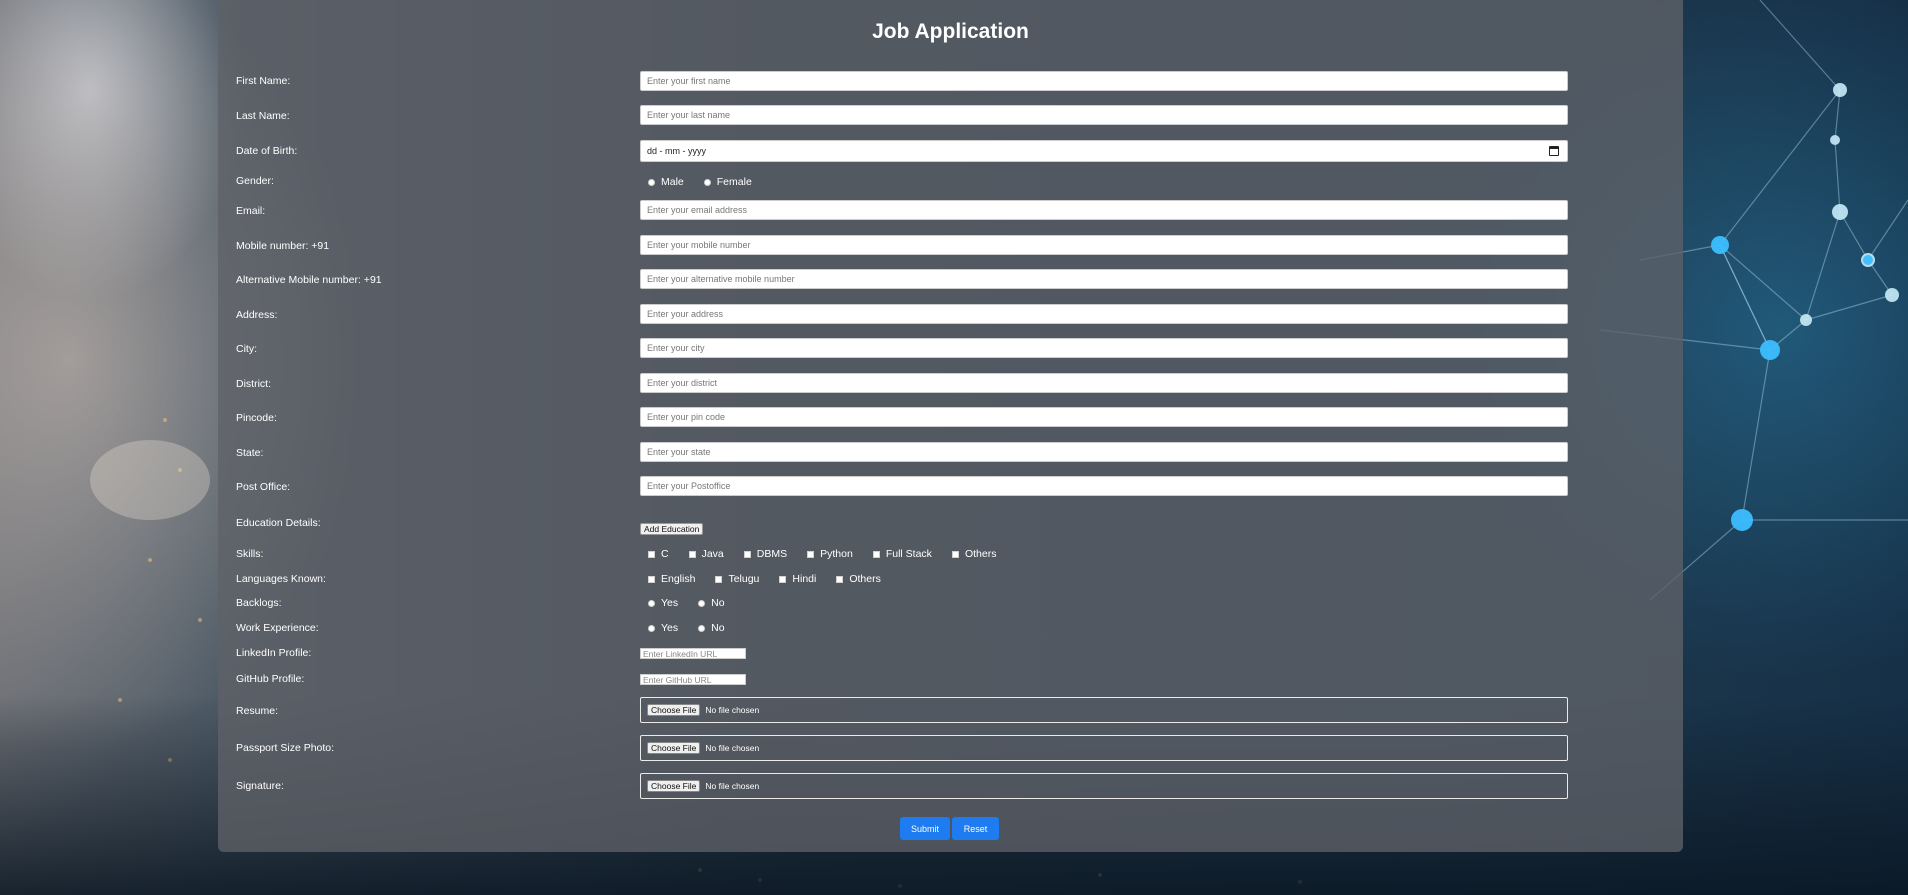  What do you see at coordinates (250, 453) in the screenshot?
I see `state-label: State:` at bounding box center [250, 453].